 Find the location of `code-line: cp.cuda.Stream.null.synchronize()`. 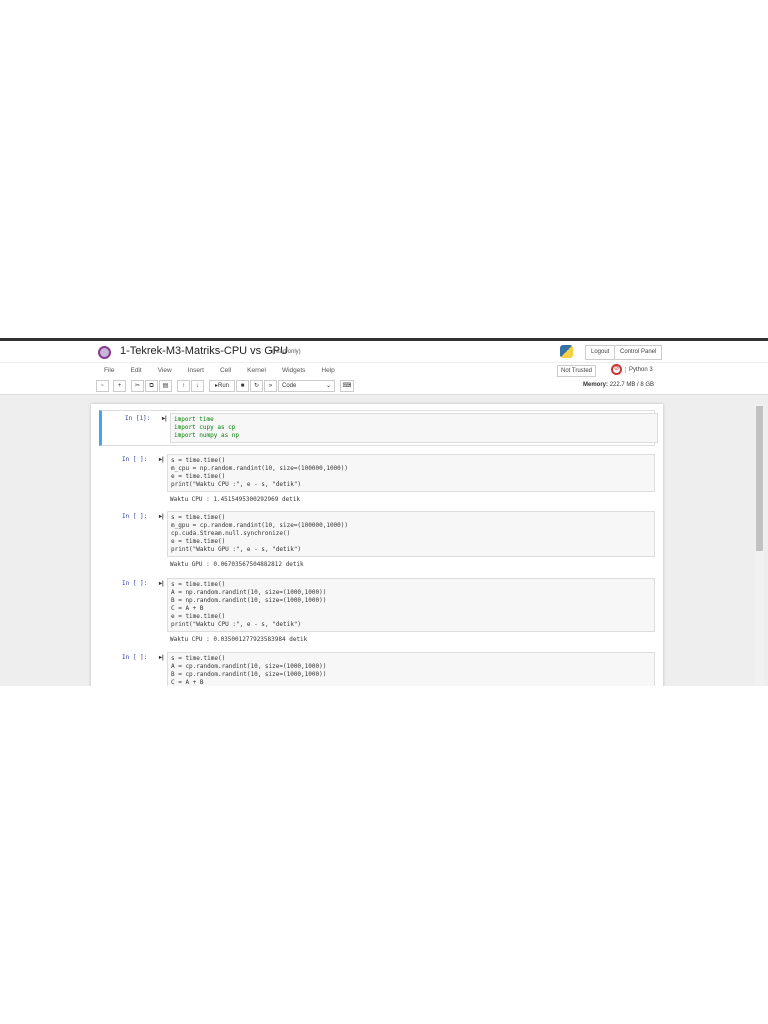

code-line: cp.cuda.Stream.null.synchronize() is located at coordinates (231, 533).